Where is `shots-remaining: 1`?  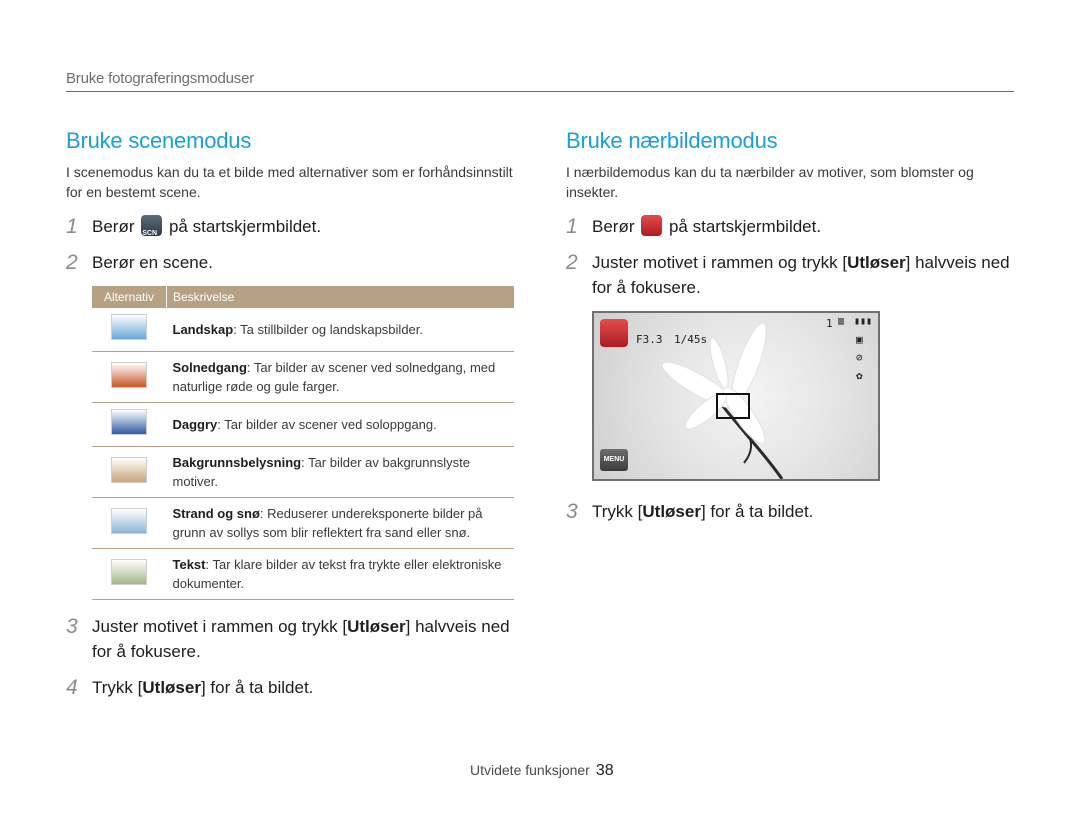
shots-remaining: 1 is located at coordinates (829, 323).